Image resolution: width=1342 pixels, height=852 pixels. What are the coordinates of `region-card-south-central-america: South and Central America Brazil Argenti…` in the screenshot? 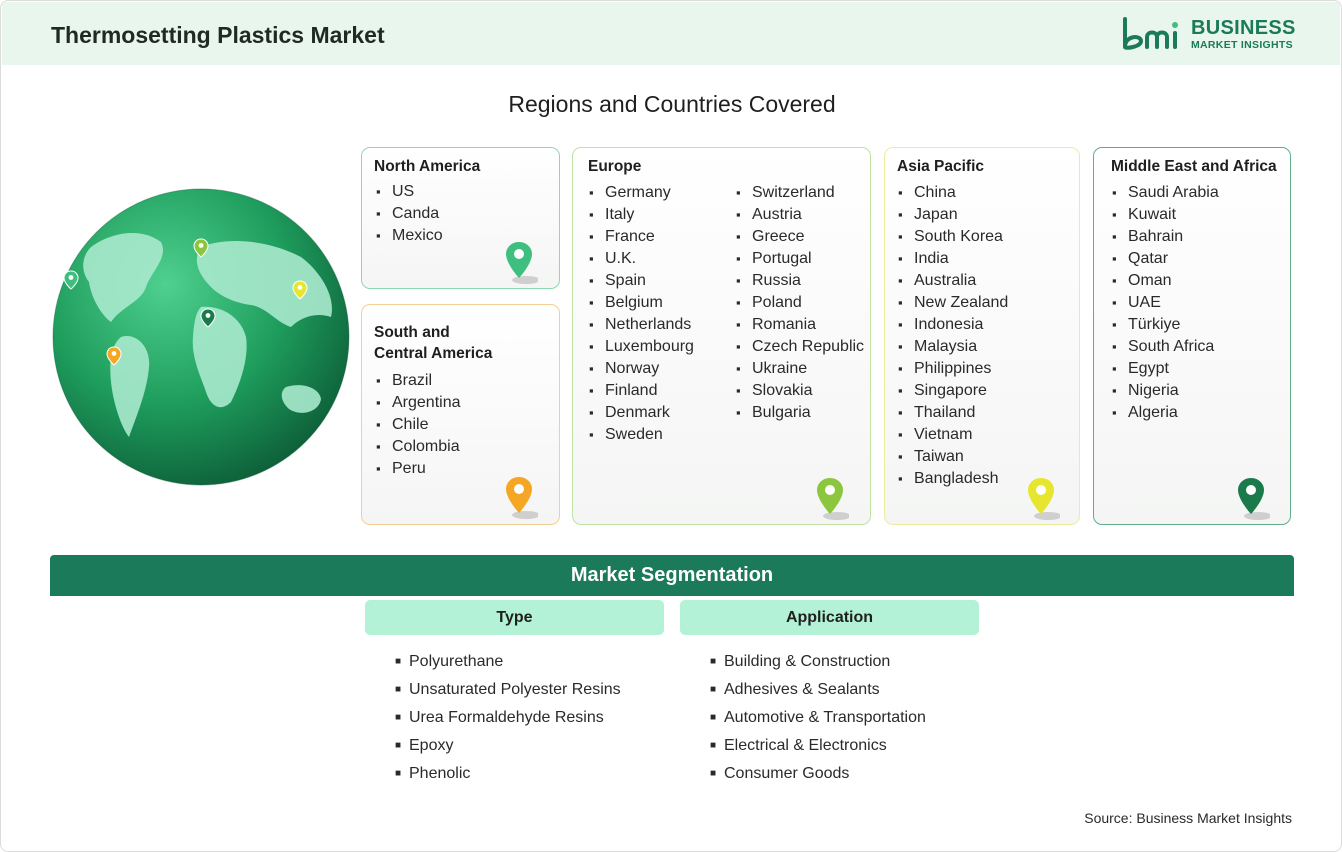 It's located at (460, 414).